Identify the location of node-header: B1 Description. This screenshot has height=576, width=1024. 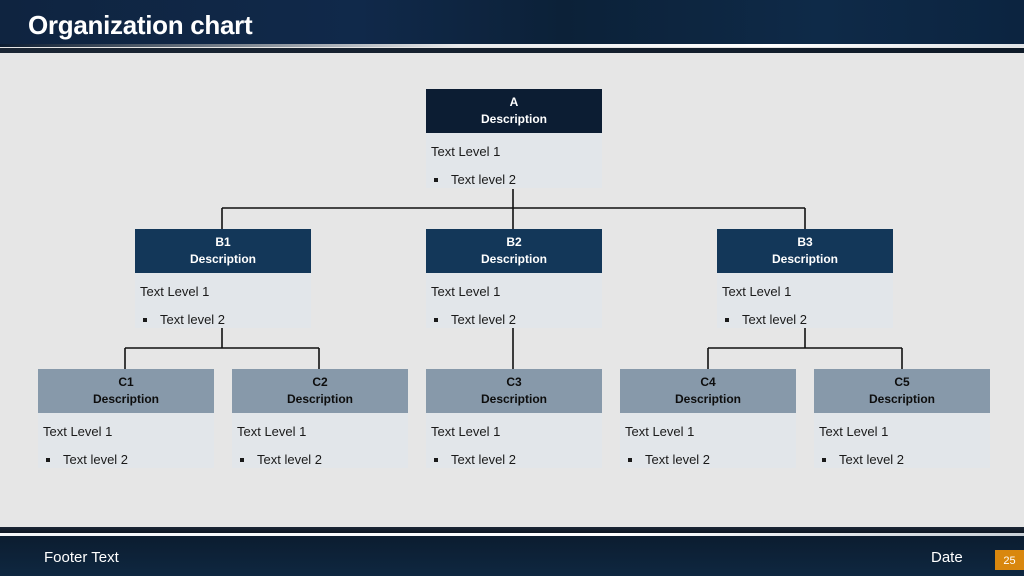
(223, 251).